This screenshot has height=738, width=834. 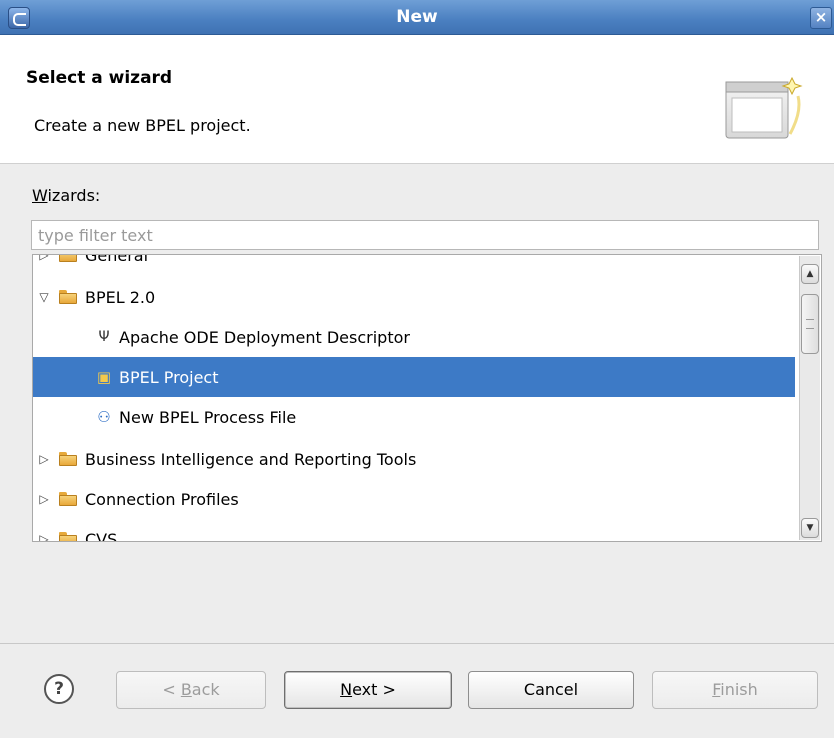 I want to click on tree-item-label: BPEL Project, so click(x=169, y=377).